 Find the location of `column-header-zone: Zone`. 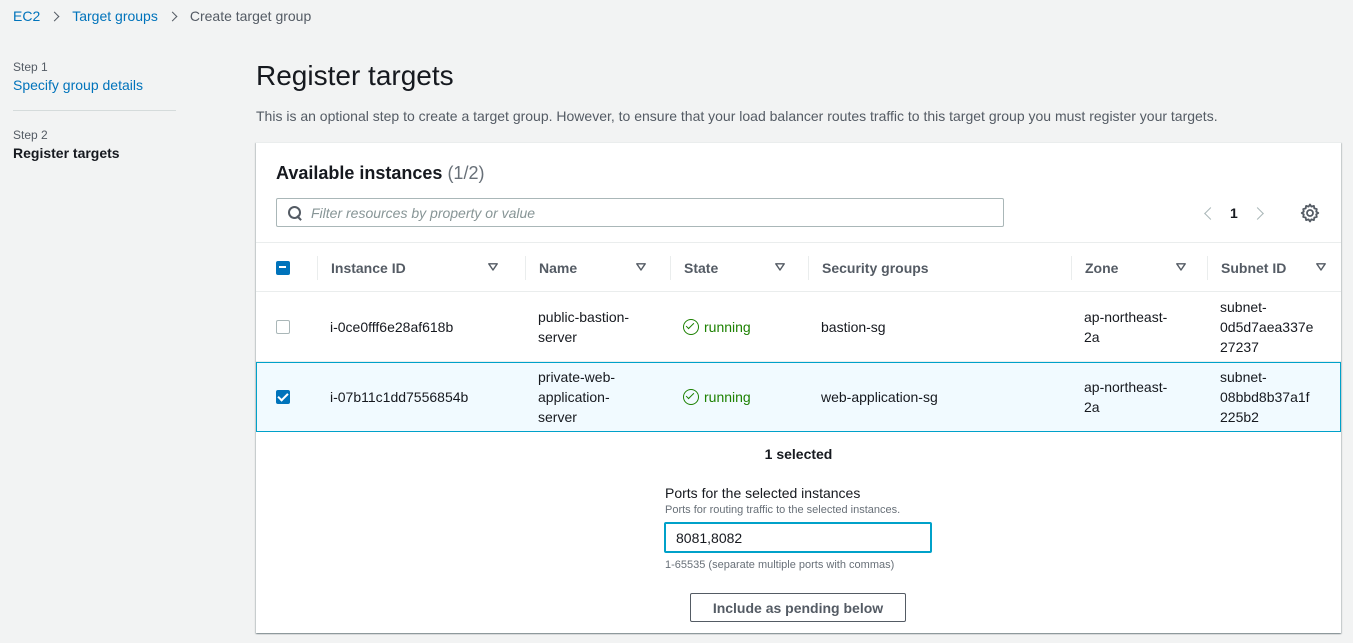

column-header-zone: Zone is located at coordinates (1128, 267).